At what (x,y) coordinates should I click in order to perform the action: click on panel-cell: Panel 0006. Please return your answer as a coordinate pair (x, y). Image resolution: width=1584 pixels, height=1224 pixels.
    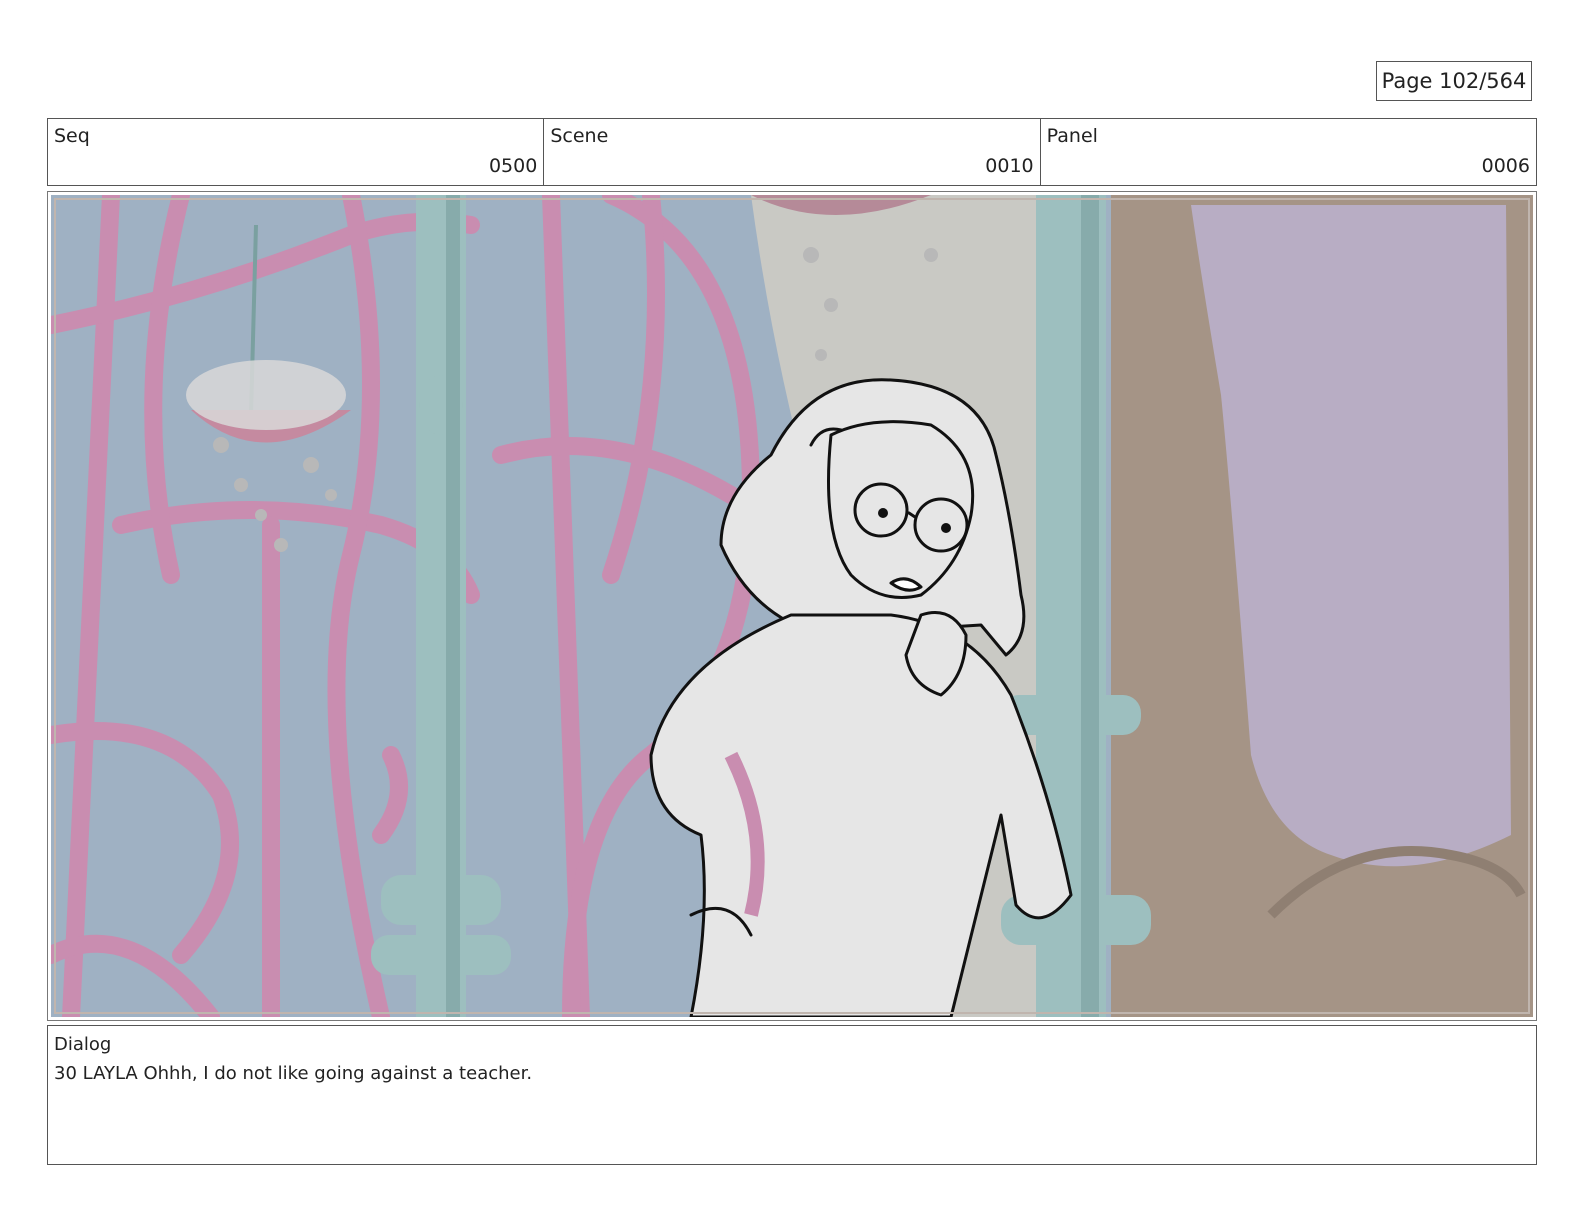
    Looking at the image, I should click on (1288, 152).